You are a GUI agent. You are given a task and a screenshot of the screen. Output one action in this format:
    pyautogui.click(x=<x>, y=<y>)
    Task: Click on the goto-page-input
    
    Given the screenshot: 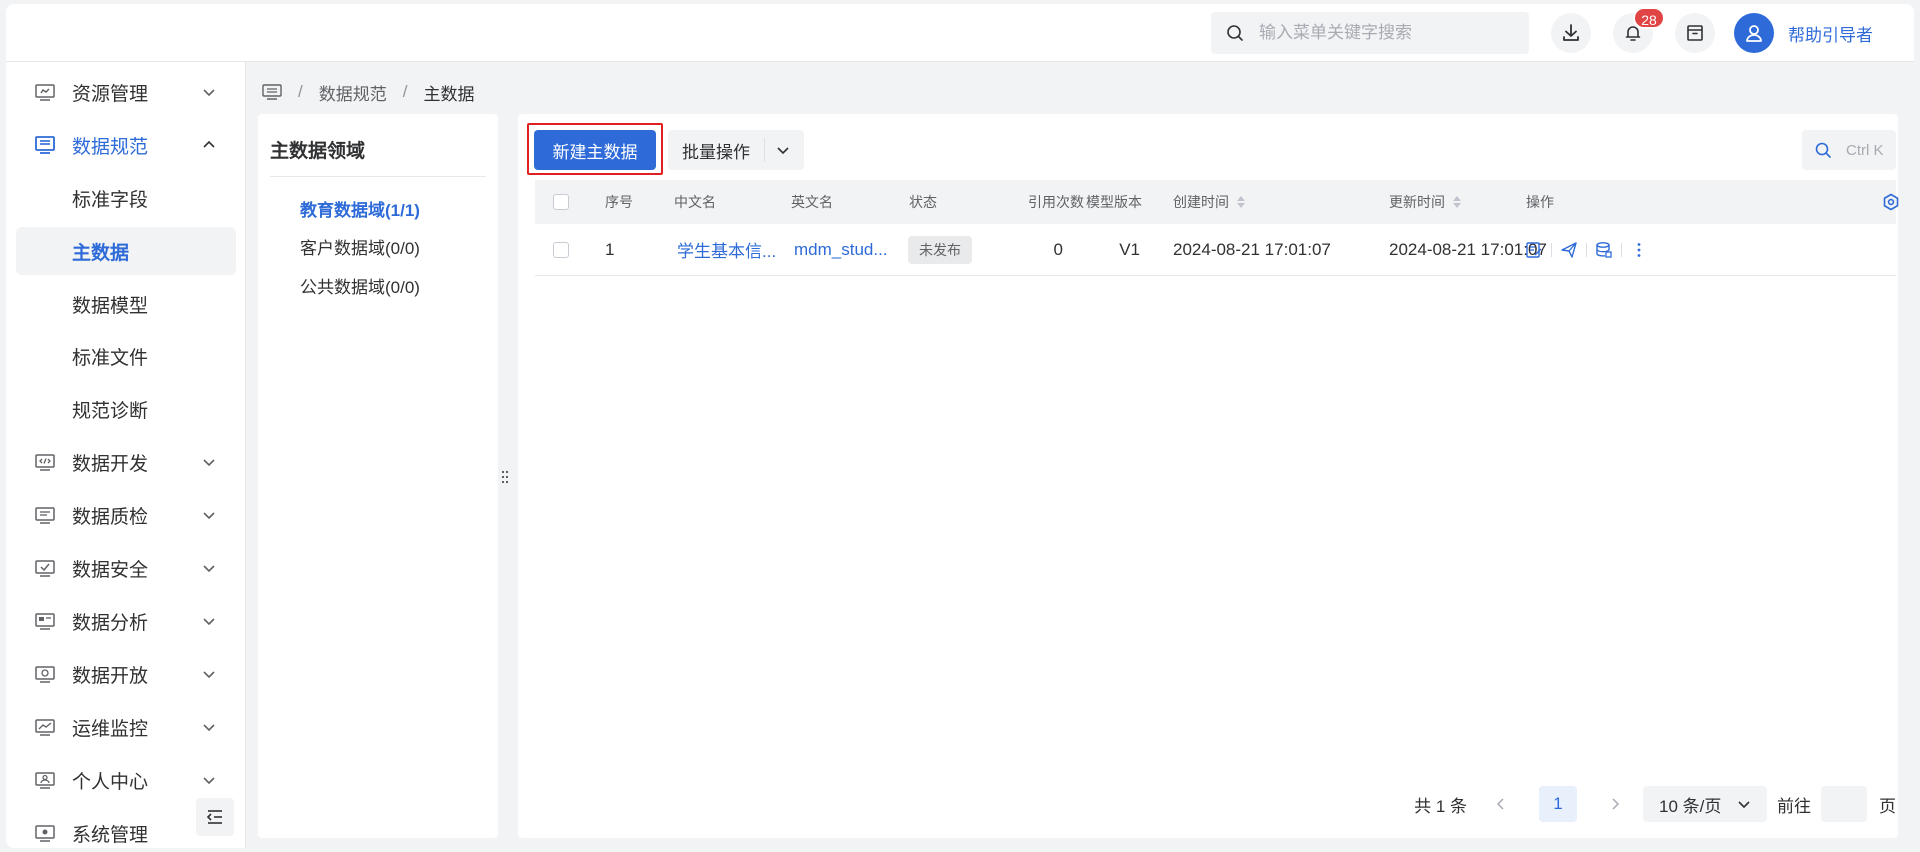 What is the action you would take?
    pyautogui.click(x=1844, y=804)
    